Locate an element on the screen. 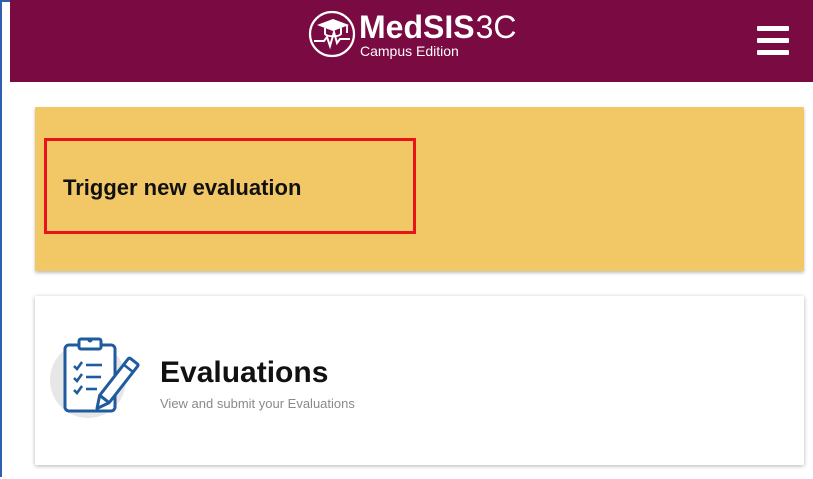 The width and height of the screenshot is (813, 479). brand-subtitle: Campus Edition is located at coordinates (409, 51).